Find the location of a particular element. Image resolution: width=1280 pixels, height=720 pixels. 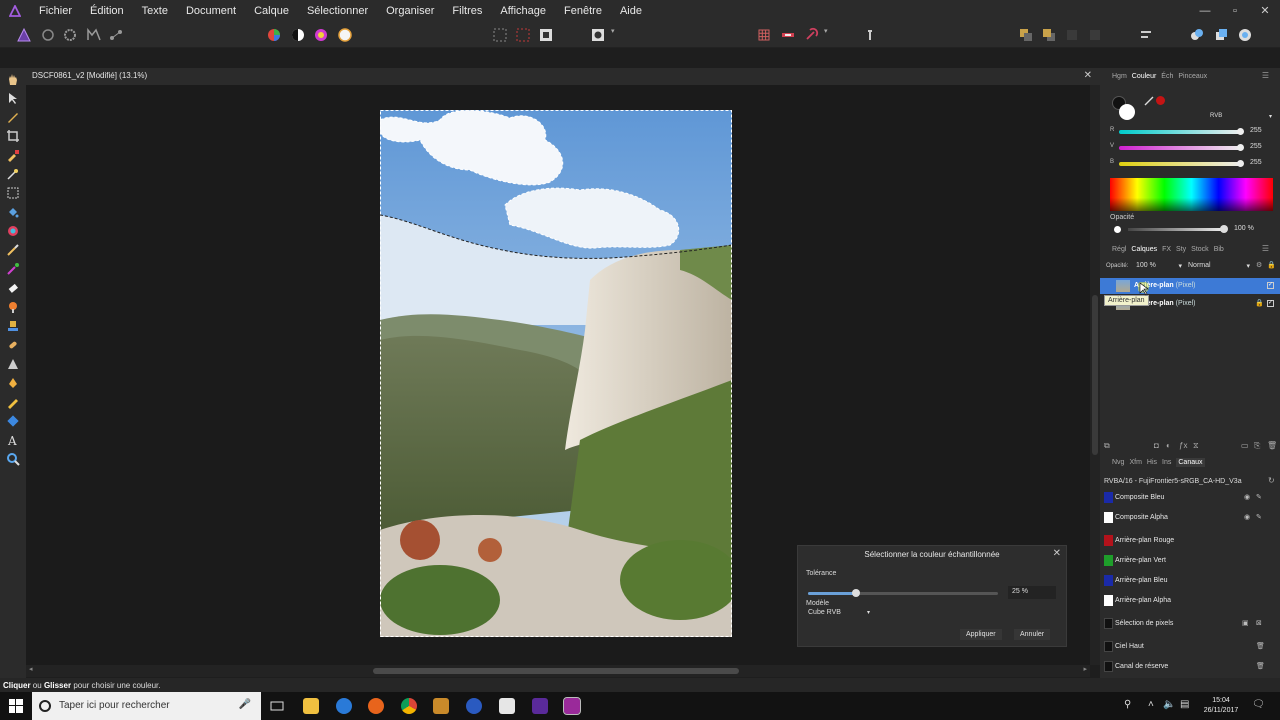

firefox-icon is located at coordinates (376, 706).